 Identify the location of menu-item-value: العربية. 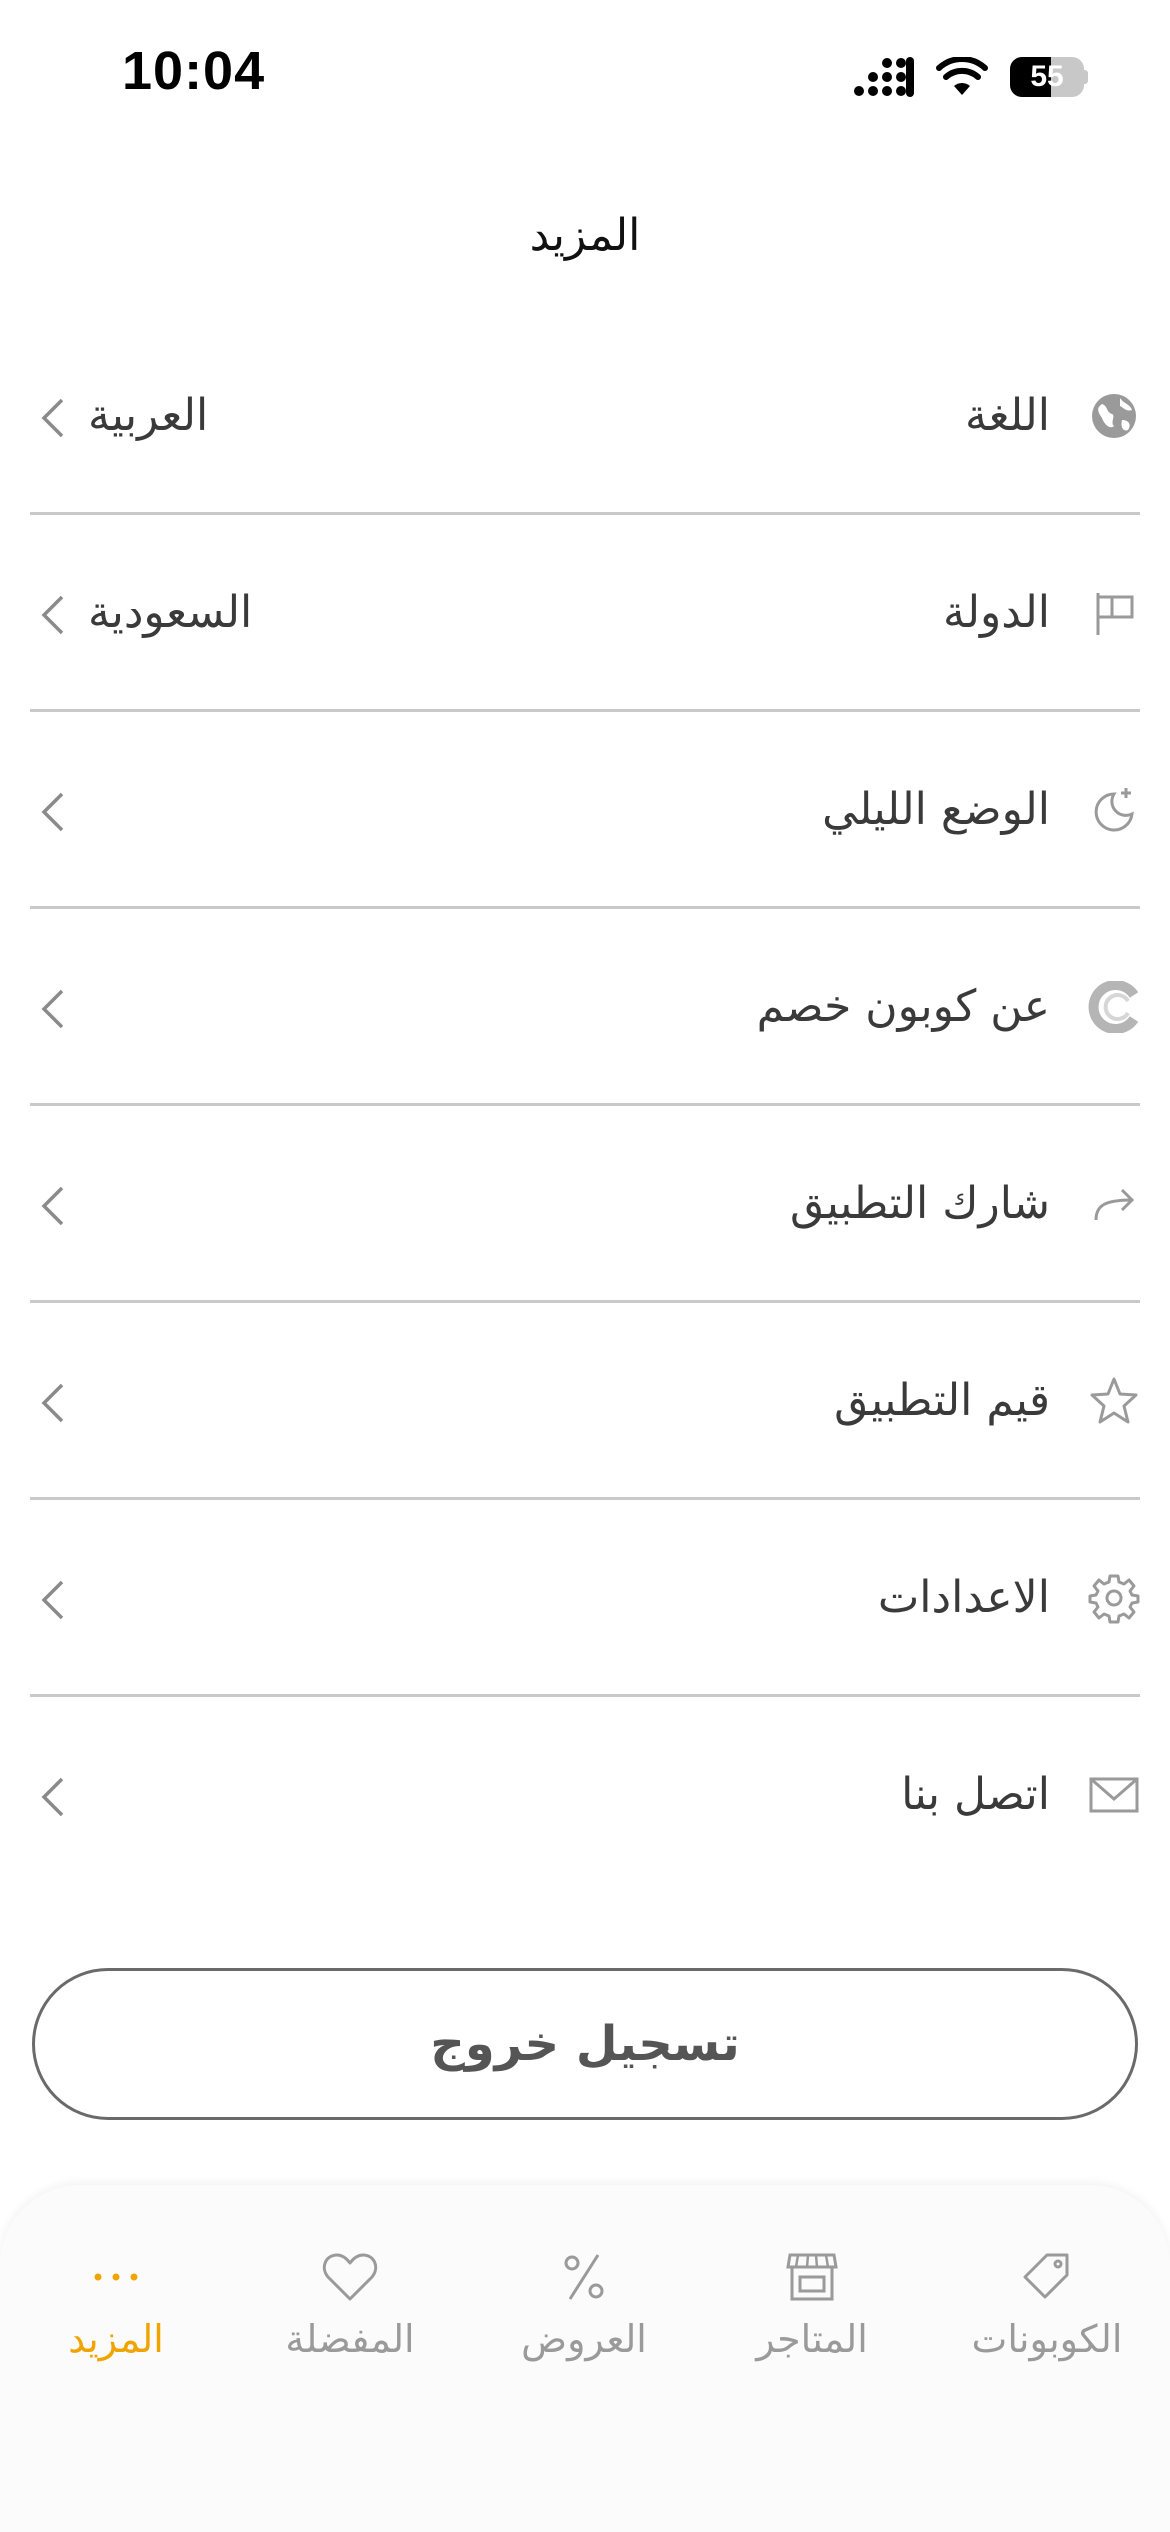
(148, 415).